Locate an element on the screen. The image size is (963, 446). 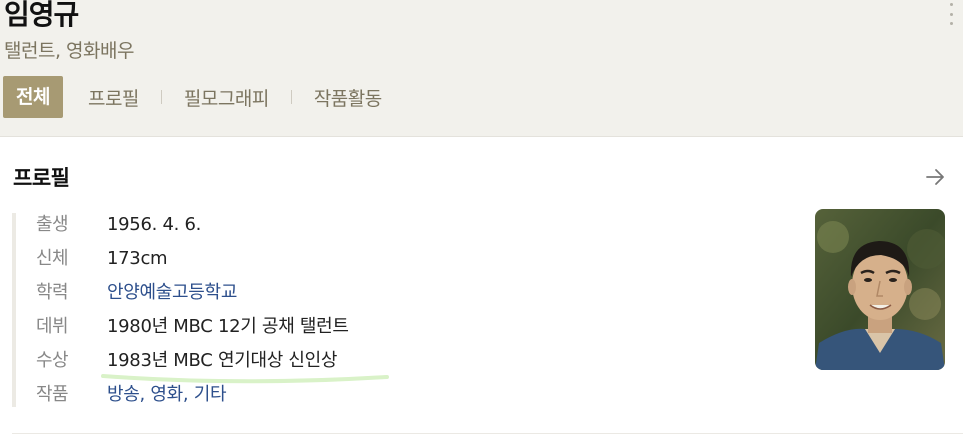
tab-all: 전체 is located at coordinates (33, 97).